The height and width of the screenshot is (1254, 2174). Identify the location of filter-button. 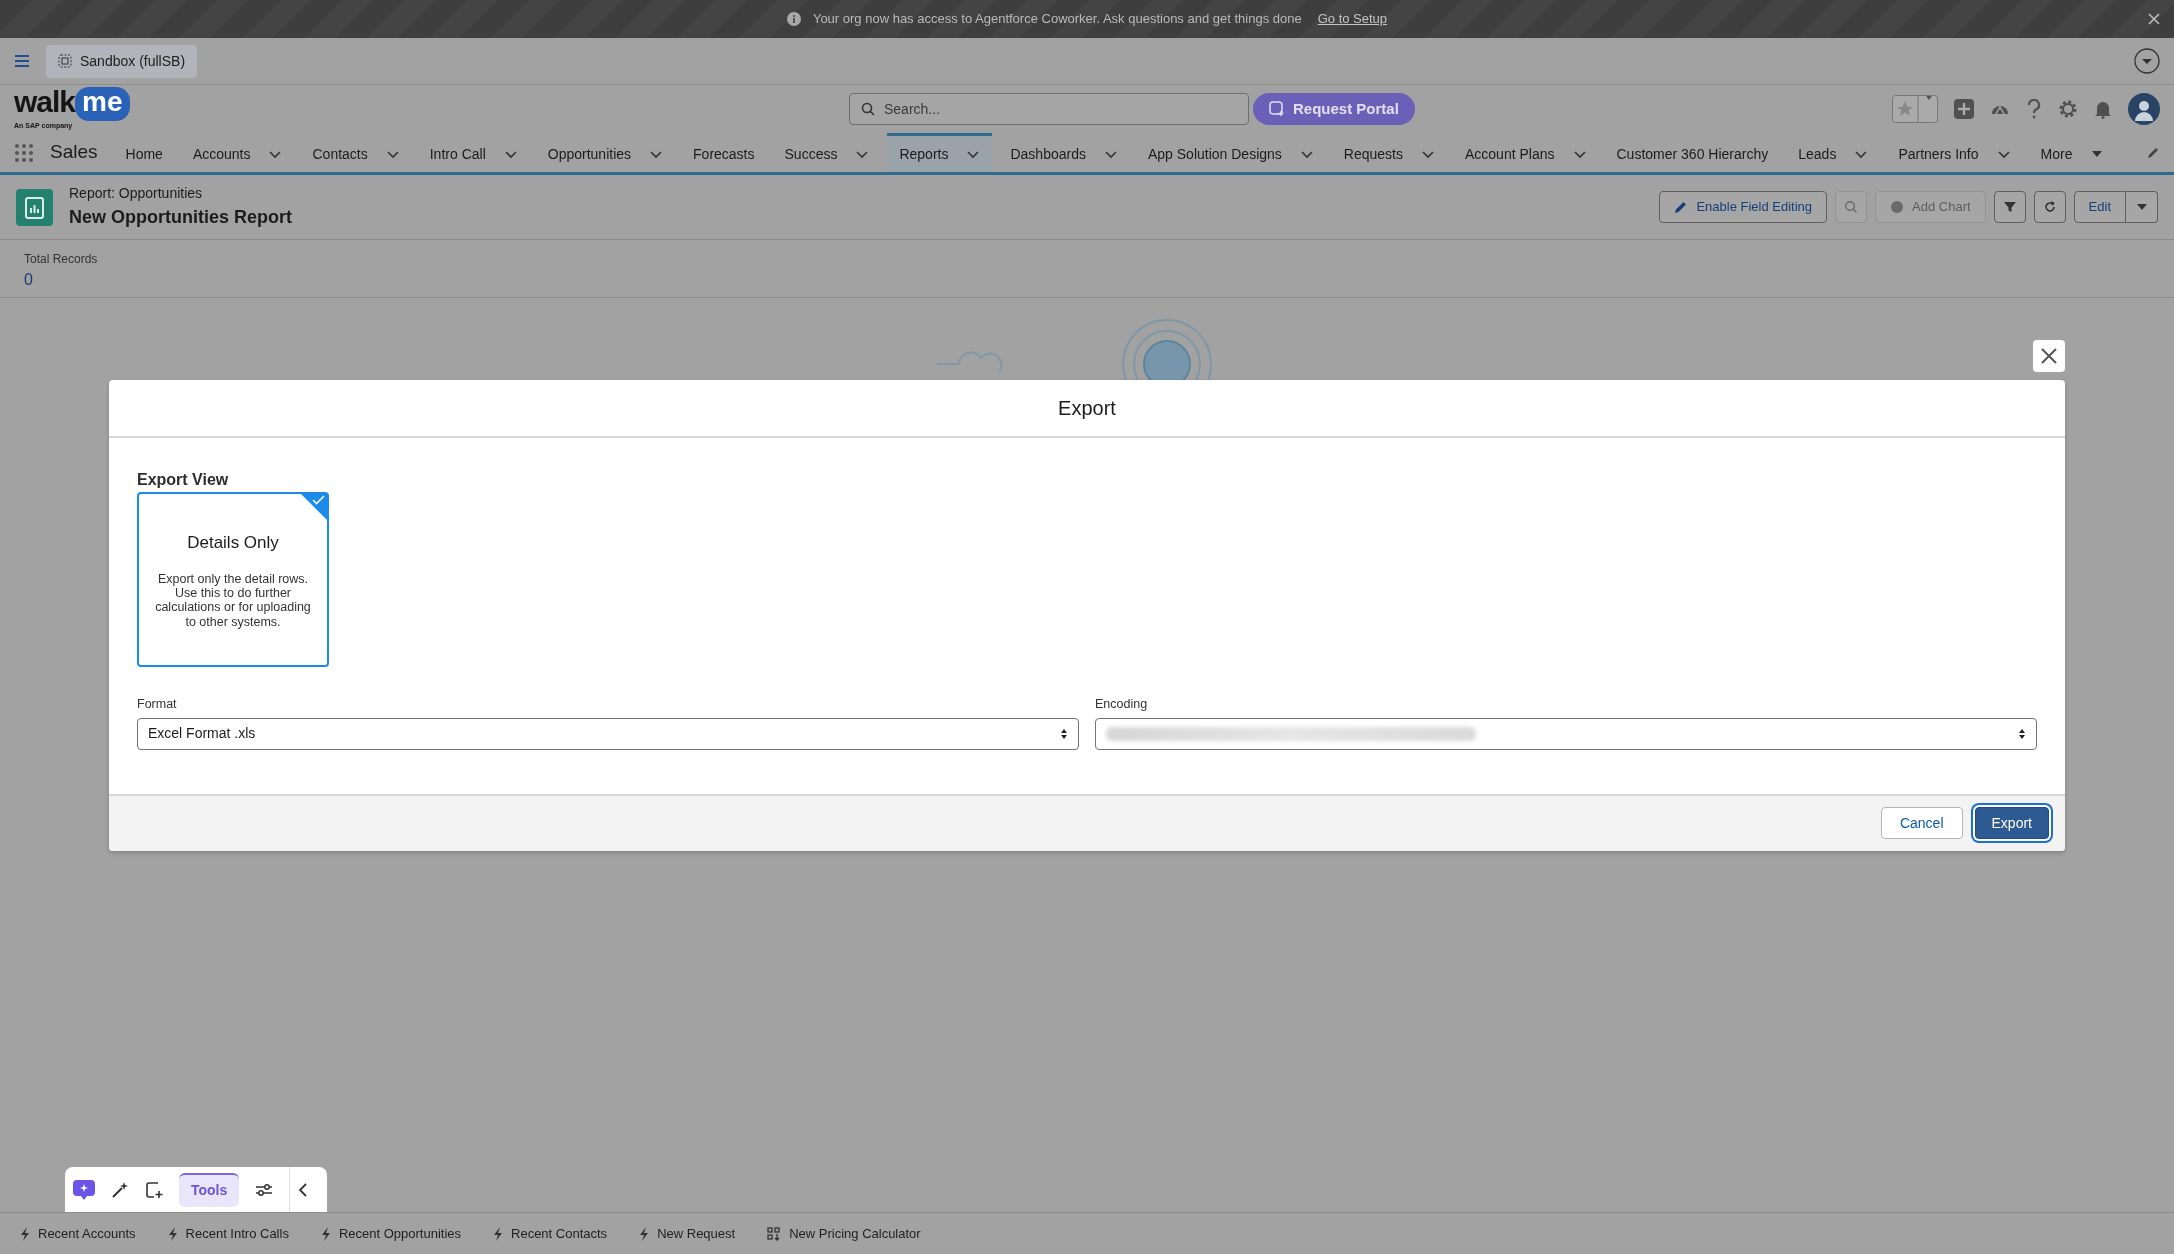
(2009, 207).